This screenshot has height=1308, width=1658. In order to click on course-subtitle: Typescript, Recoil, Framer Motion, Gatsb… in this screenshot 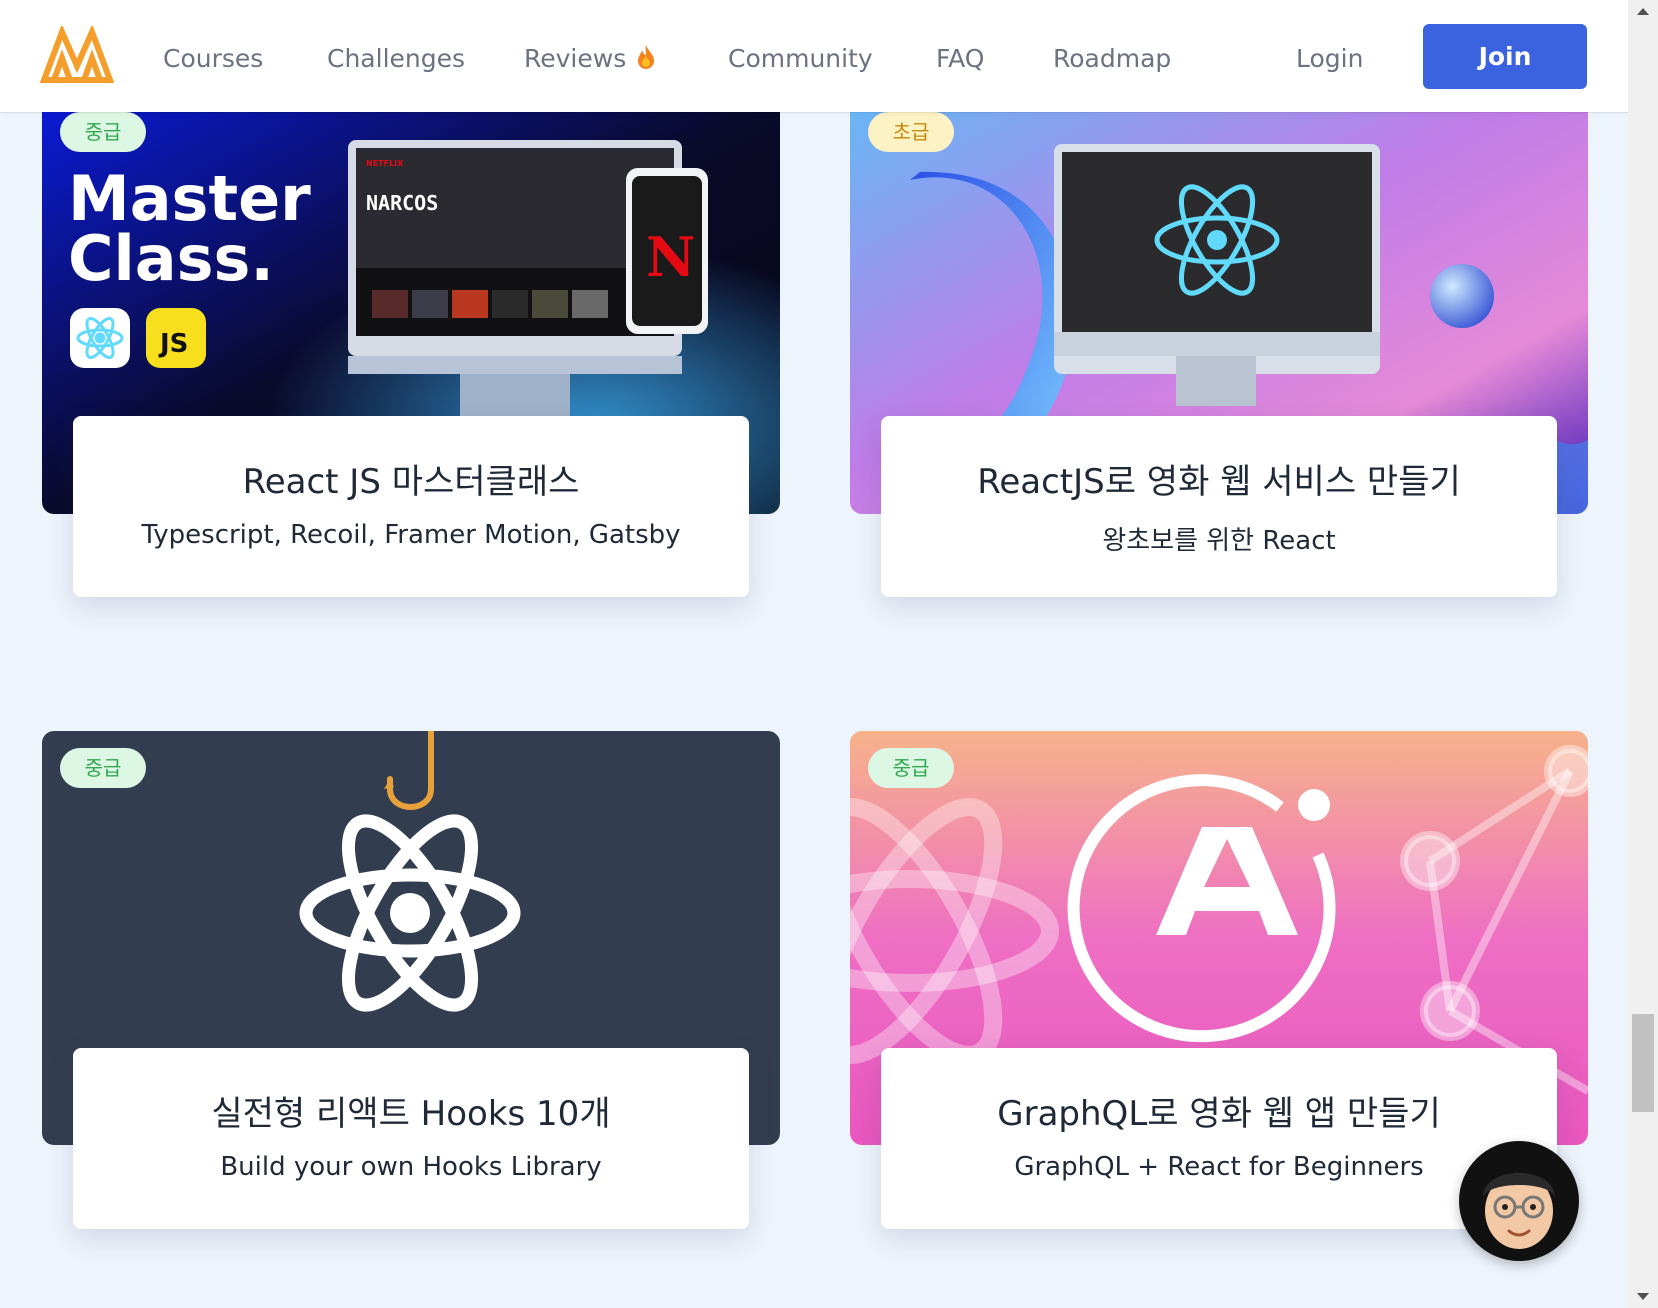, I will do `click(411, 535)`.